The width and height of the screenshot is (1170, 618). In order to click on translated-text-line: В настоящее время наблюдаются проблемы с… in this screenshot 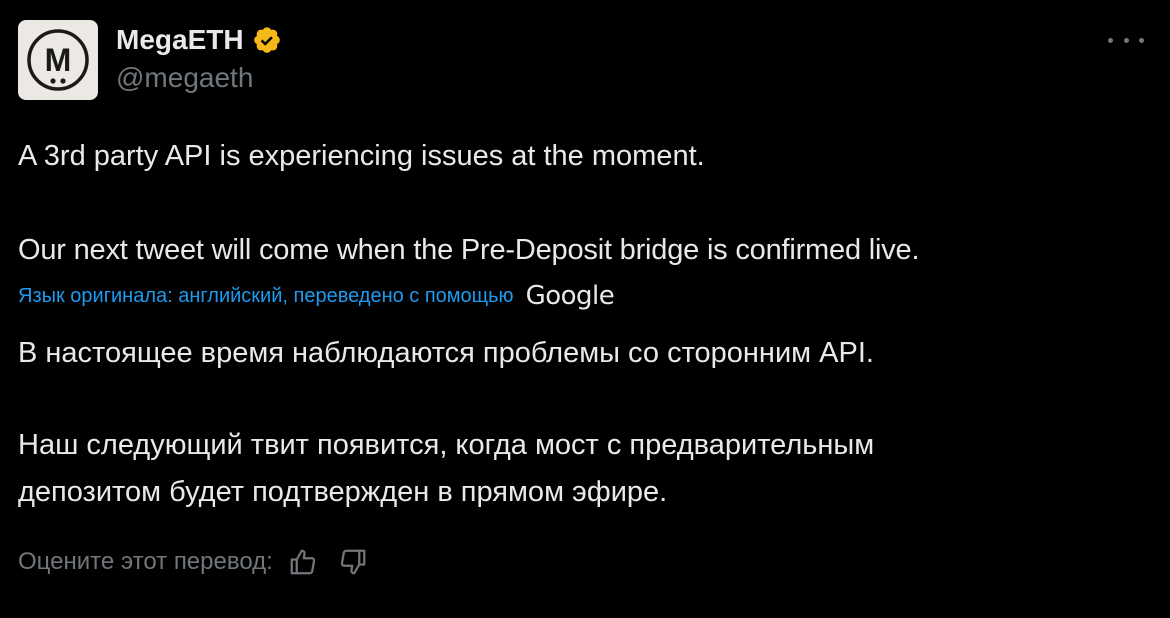, I will do `click(446, 353)`.